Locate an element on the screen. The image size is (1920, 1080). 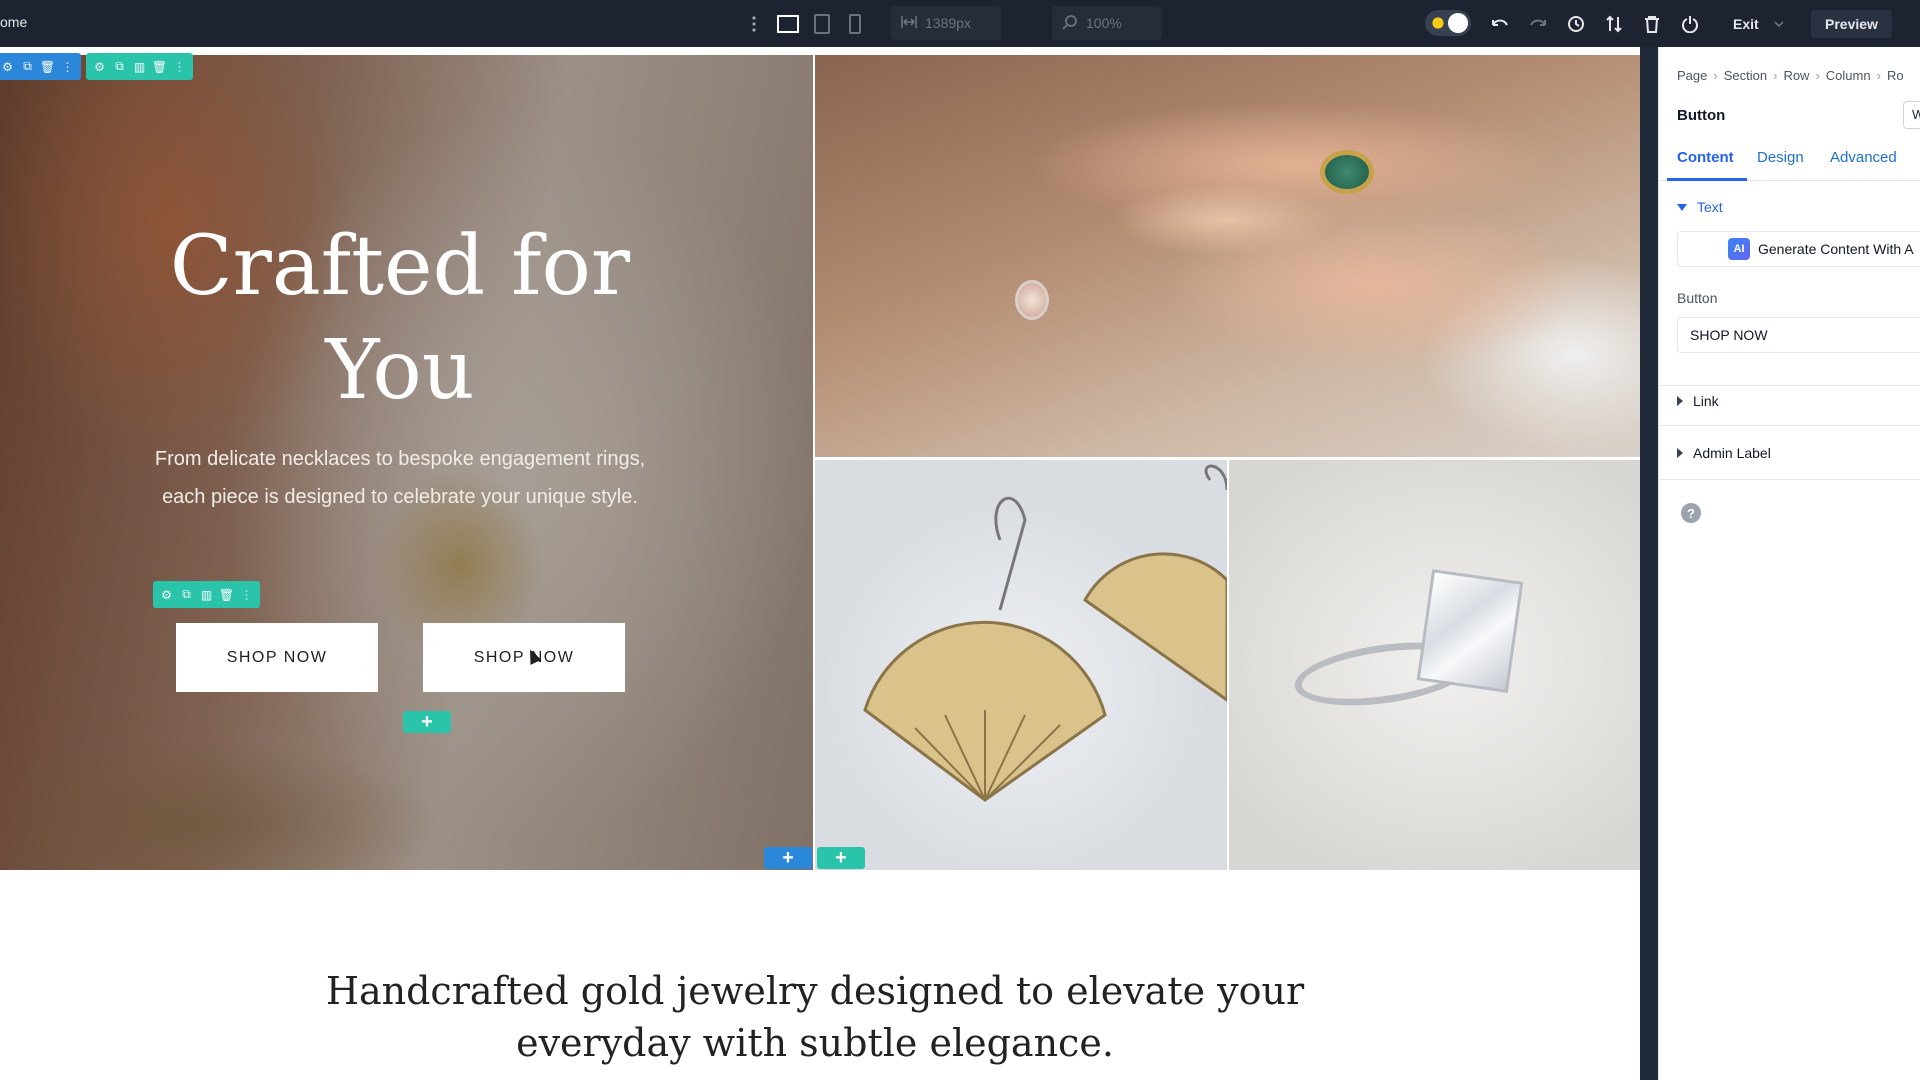
tablet-view-icon is located at coordinates (822, 24).